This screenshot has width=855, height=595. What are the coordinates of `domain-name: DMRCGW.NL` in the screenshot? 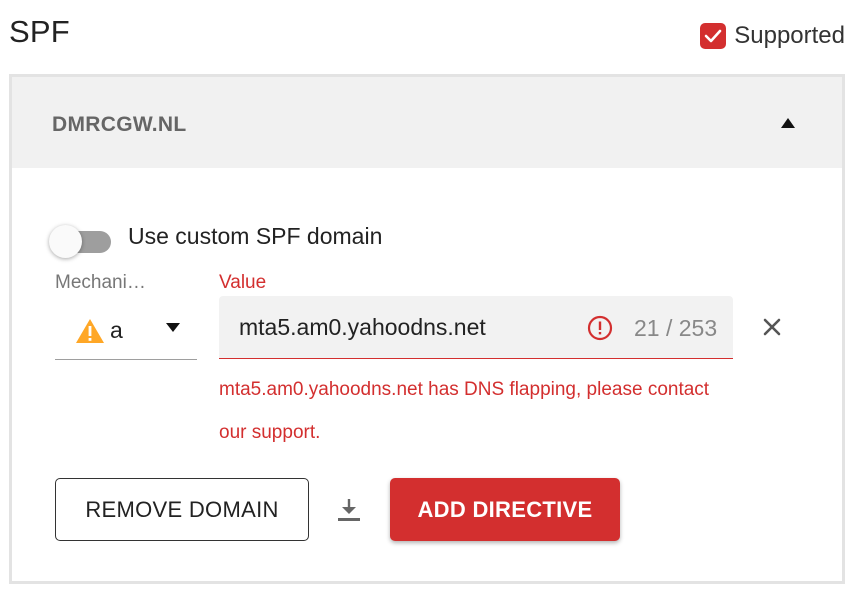 It's located at (119, 124).